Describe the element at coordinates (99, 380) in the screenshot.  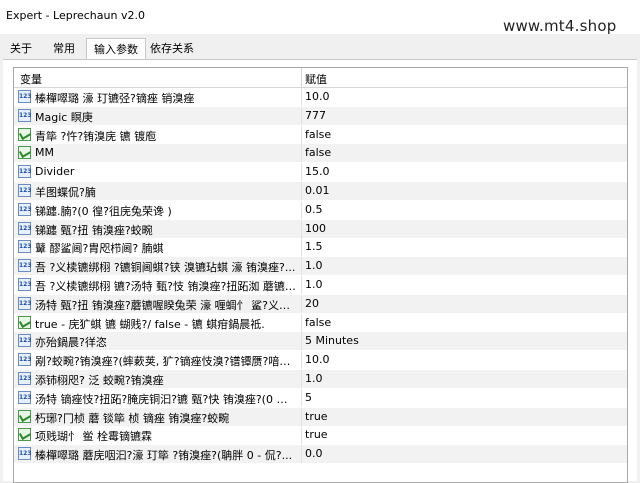
I see `parameter-name: 添铈栩咫? 泛 蛟畹?铕溴痤` at that location.